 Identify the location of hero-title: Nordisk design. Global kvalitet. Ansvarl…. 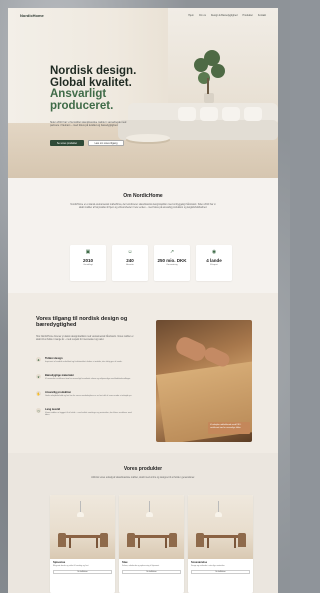
(93, 88).